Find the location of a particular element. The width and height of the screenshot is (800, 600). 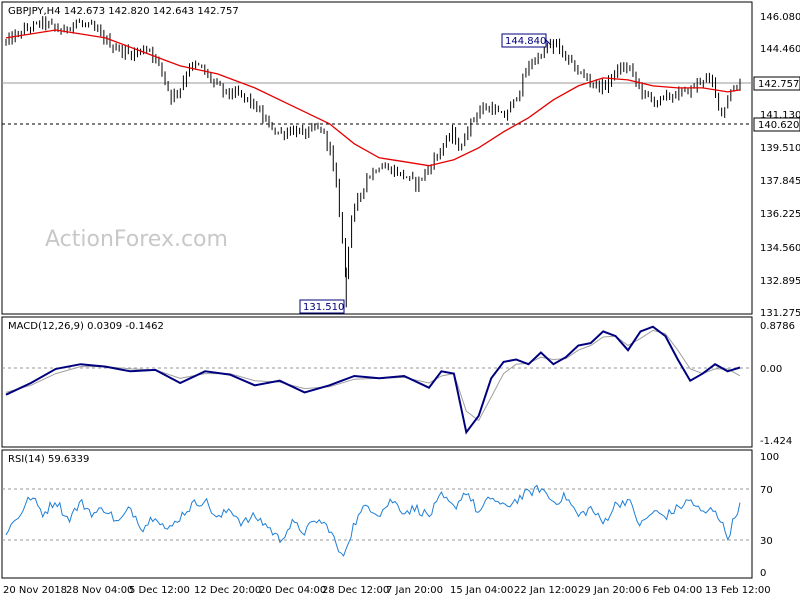

macd-panel-title: MACD(12,26,9) 0.0309 -0.1462 is located at coordinates (86, 326).